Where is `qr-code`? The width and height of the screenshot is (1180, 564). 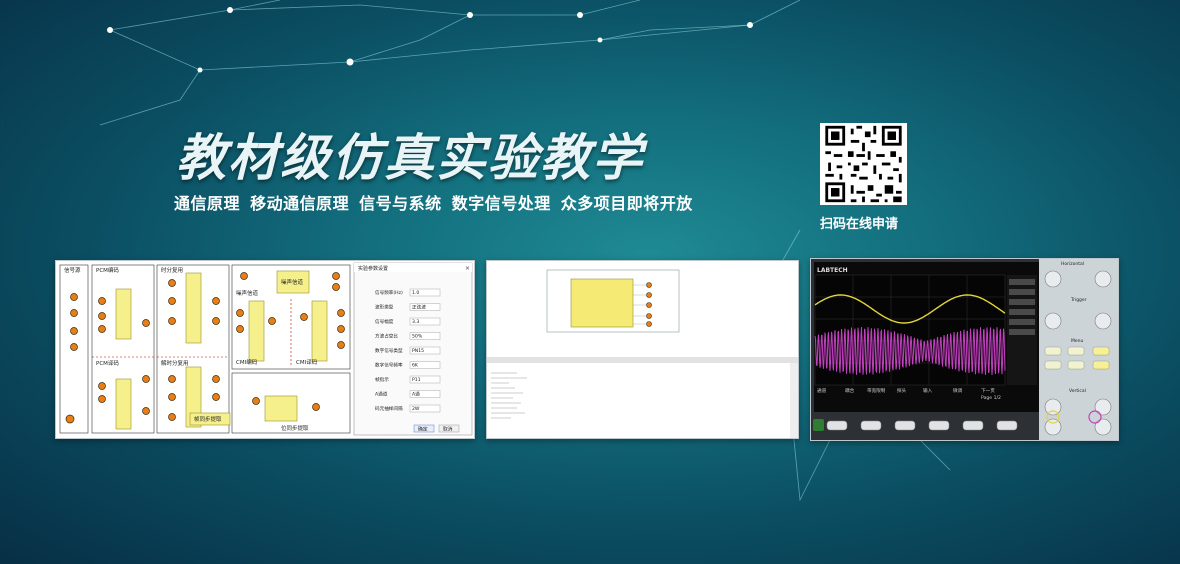
qr-code is located at coordinates (863, 164).